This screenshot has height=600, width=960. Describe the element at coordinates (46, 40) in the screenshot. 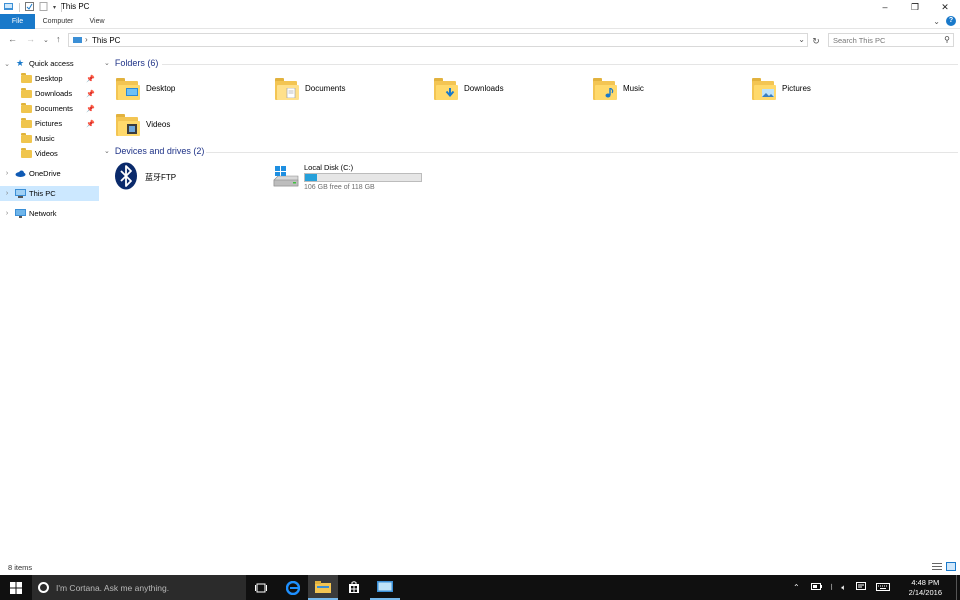

I see `recent-locations-icon: ⌄` at that location.